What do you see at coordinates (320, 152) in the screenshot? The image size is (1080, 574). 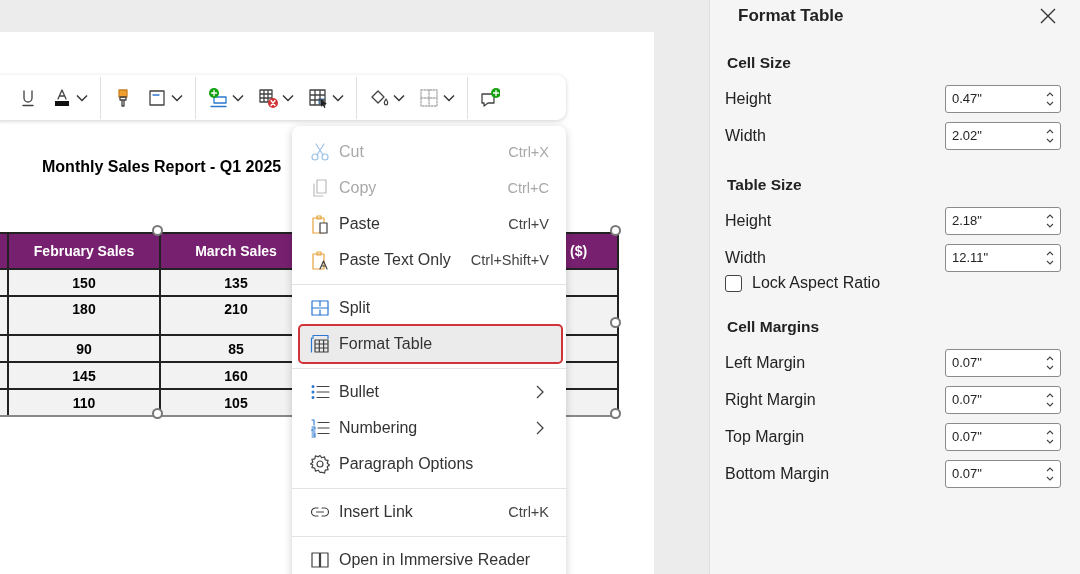 I see `scissors-icon` at bounding box center [320, 152].